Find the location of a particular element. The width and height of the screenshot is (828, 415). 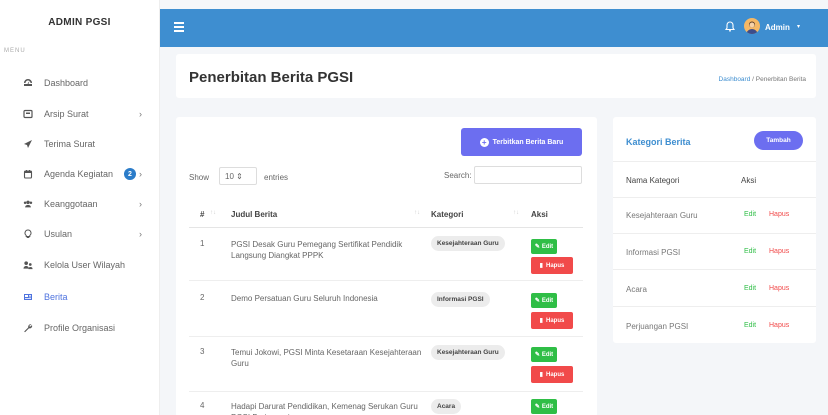

publish-news-button: + Terbitkan Berita Baru is located at coordinates (521, 142).